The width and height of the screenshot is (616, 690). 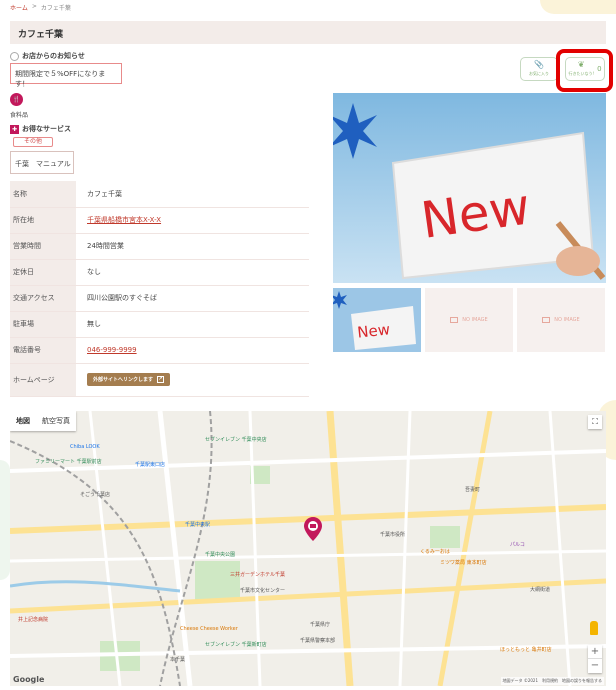 I want to click on map-type-tabs: 地図 航空写真, so click(x=43, y=421).